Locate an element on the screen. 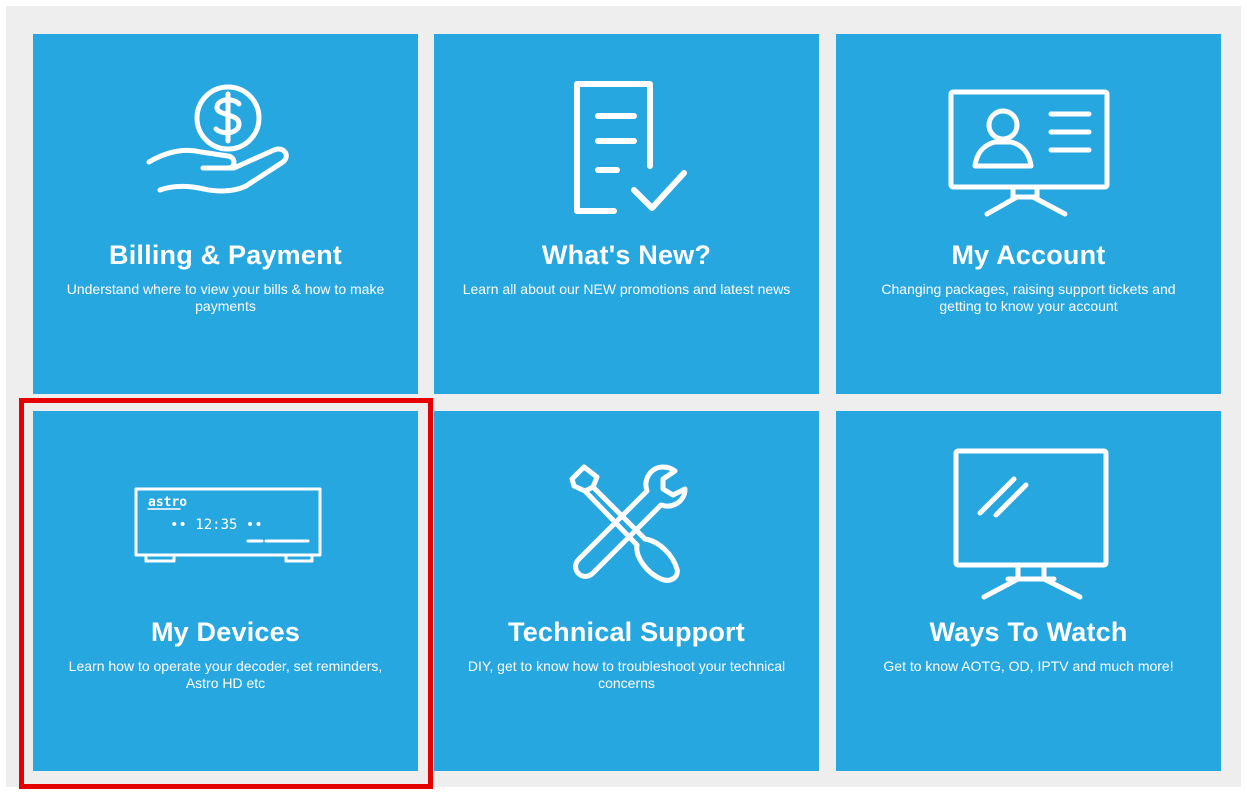  tile-title: My Devices is located at coordinates (225, 632).